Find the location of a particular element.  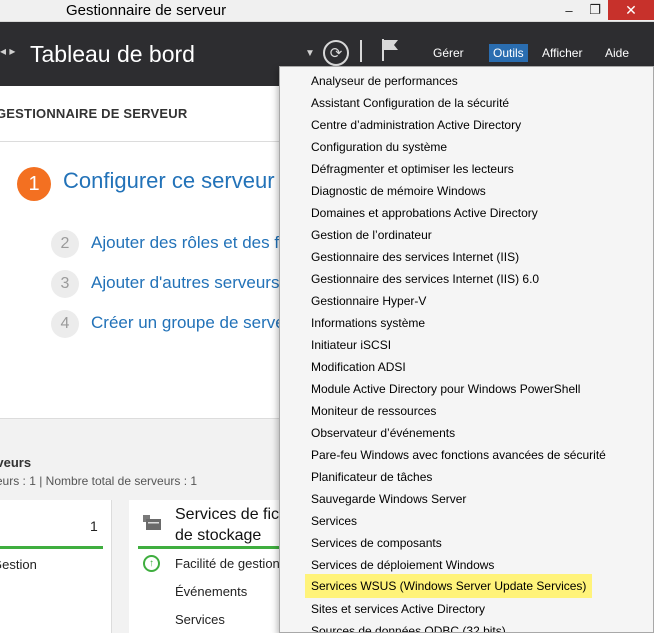

window-title-bar: Gestionnaire de serveur – ❐ ✕ is located at coordinates (327, 11).